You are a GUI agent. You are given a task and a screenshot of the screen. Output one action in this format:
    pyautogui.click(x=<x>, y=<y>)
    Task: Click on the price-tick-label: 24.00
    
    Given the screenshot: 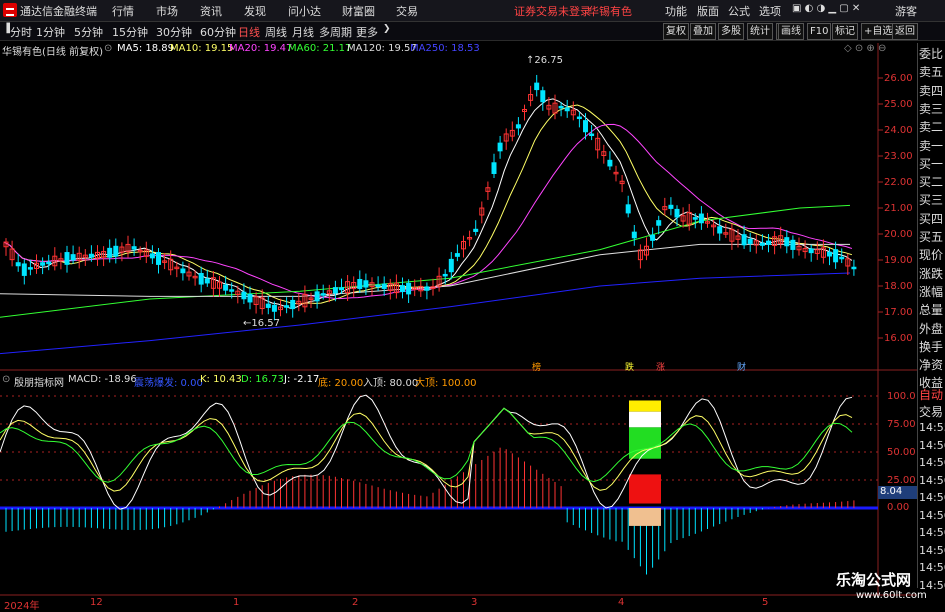 What is the action you would take?
    pyautogui.click(x=898, y=130)
    